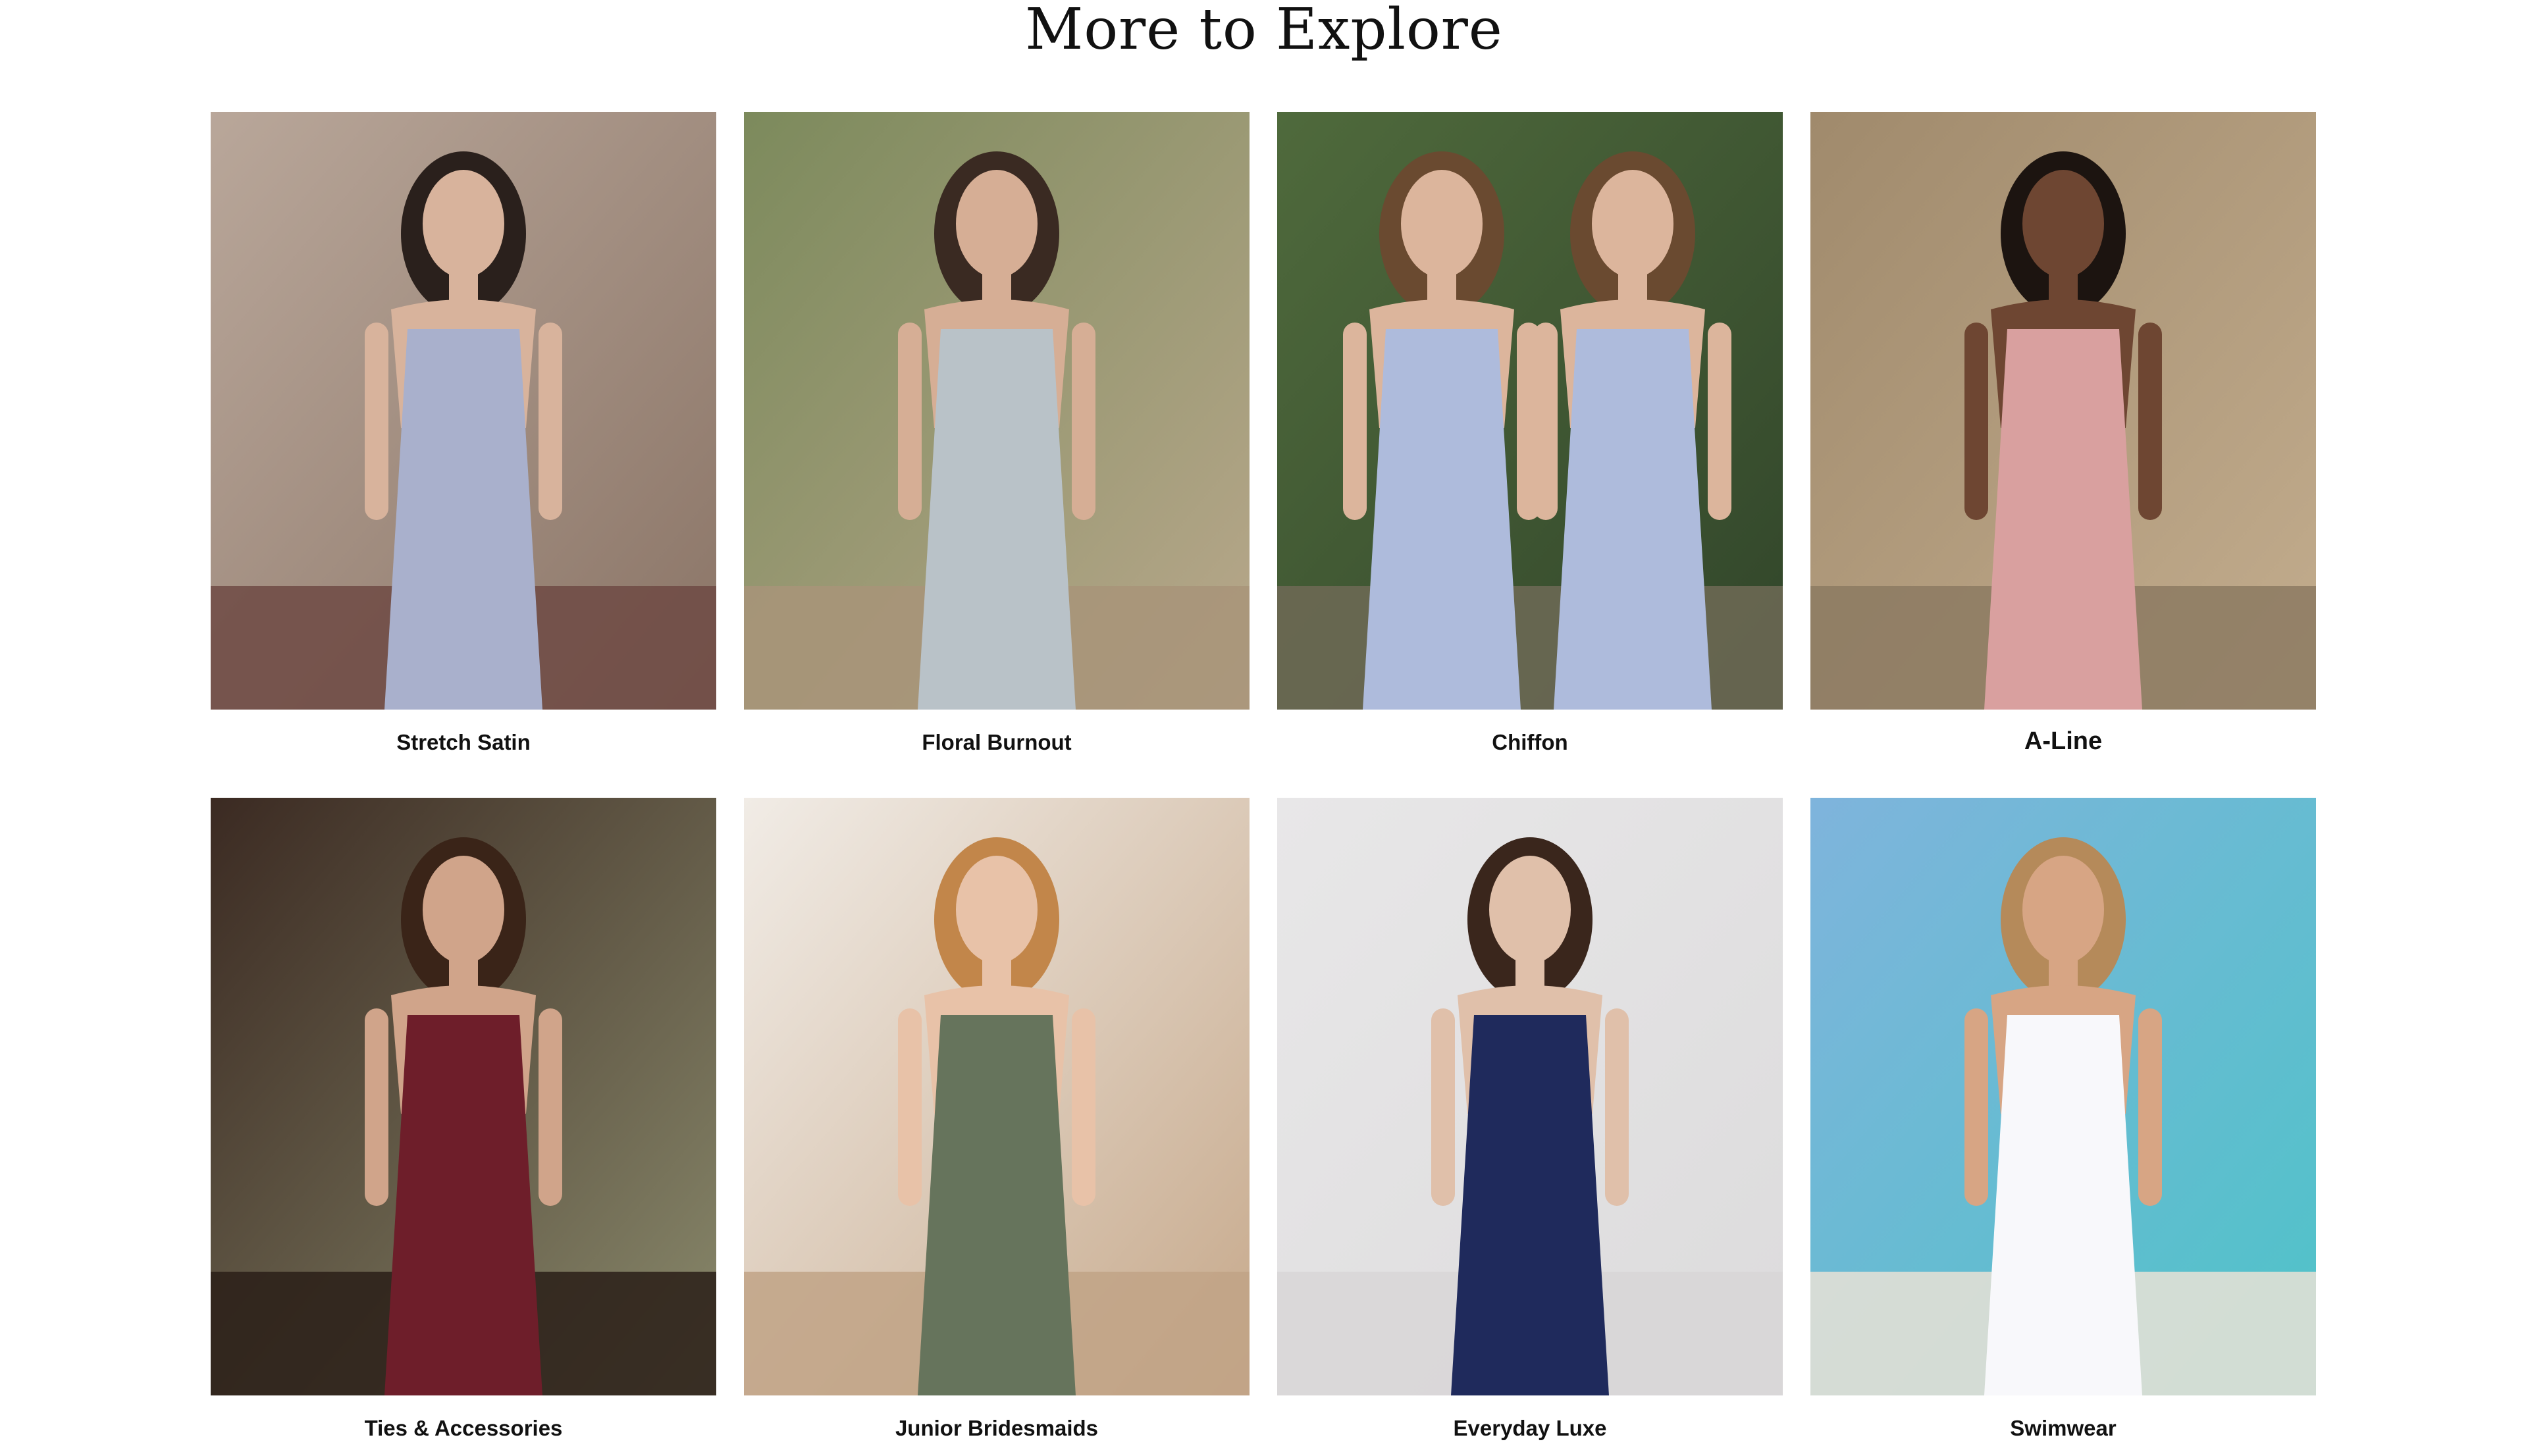 This screenshot has height=1456, width=2528. Describe the element at coordinates (463, 411) in the screenshot. I see `model-lavender-satin-dress-photo` at that location.